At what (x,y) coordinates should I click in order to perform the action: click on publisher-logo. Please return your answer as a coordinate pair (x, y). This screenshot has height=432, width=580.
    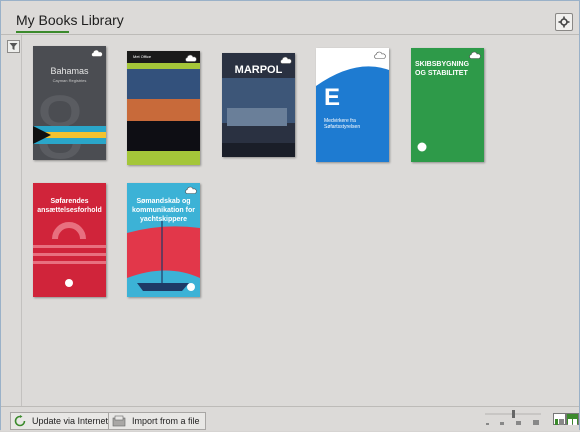
    Looking at the image, I should click on (422, 147).